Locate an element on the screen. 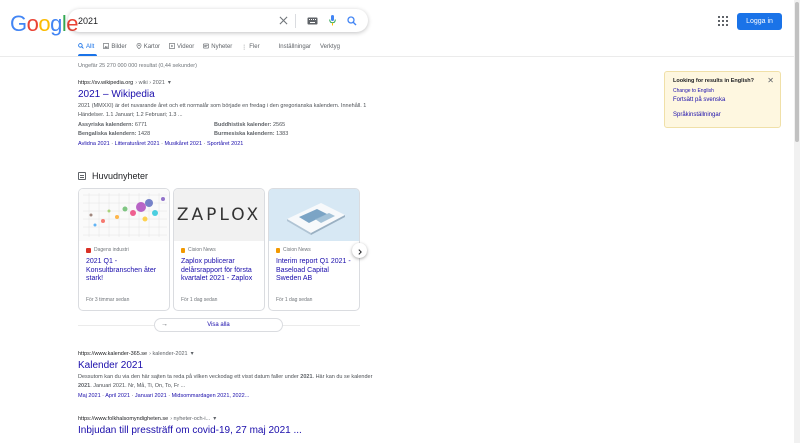  tab-images: Bilder is located at coordinates (115, 47).